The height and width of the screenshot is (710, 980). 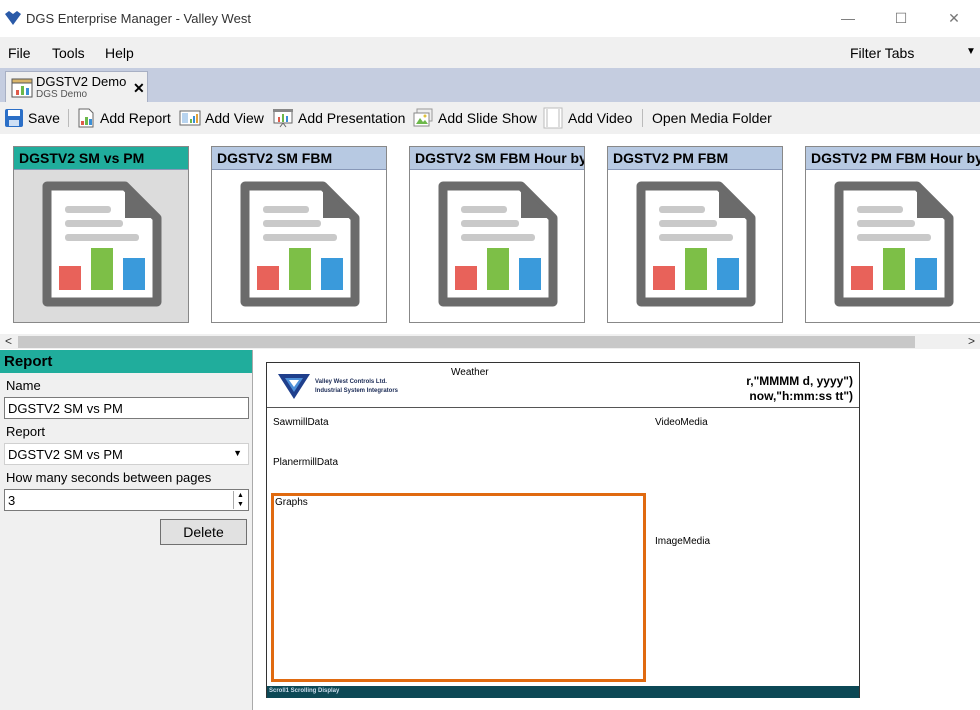 I want to click on thumbnail-title: DGSTV2 SM vs PM, so click(x=101, y=158).